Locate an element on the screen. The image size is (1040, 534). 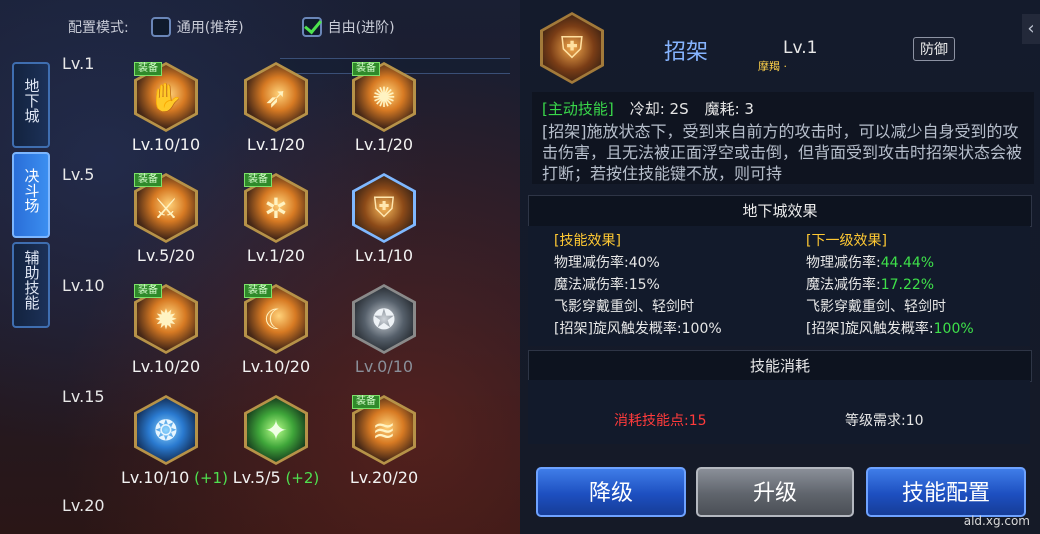
cooldown-text: 冷却: 2S is located at coordinates (659, 109).